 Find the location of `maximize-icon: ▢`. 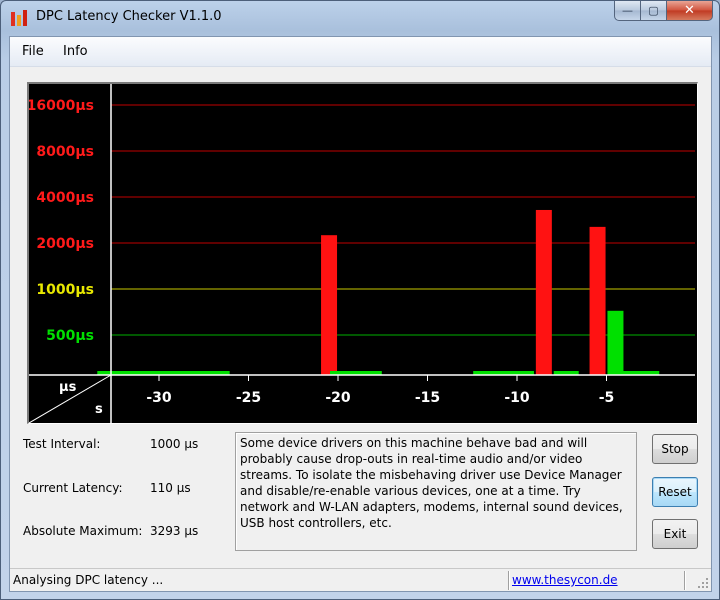

maximize-icon: ▢ is located at coordinates (653, 10).